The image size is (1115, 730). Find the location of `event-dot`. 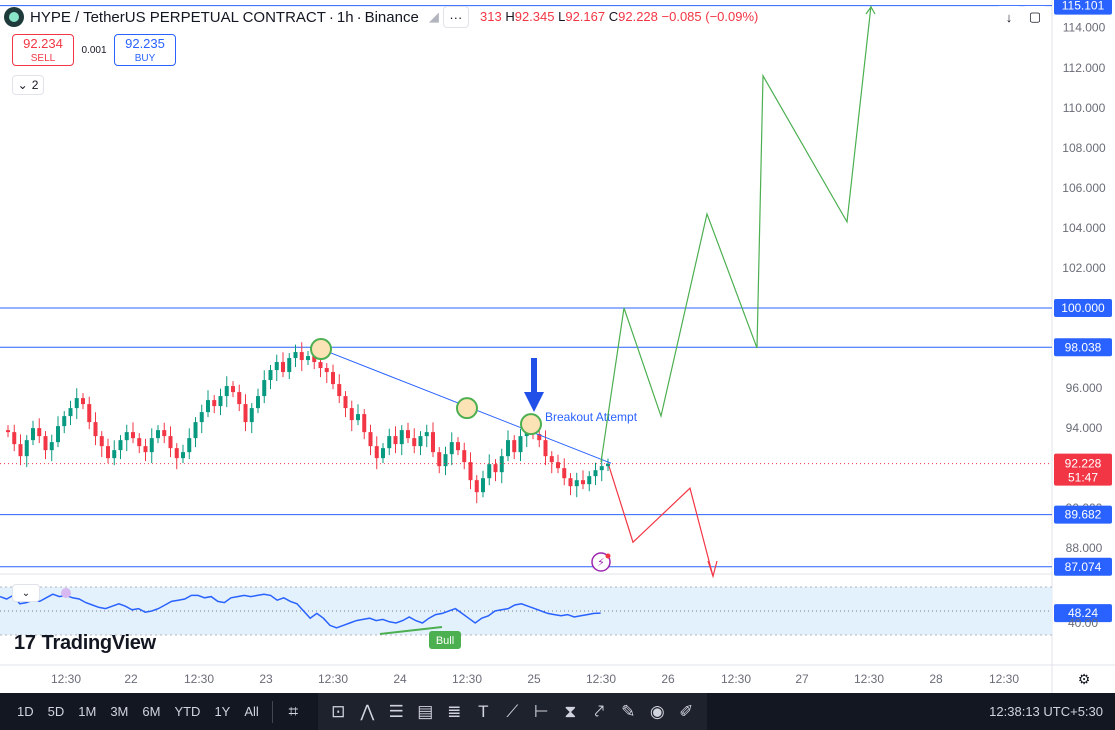

event-dot is located at coordinates (608, 556).